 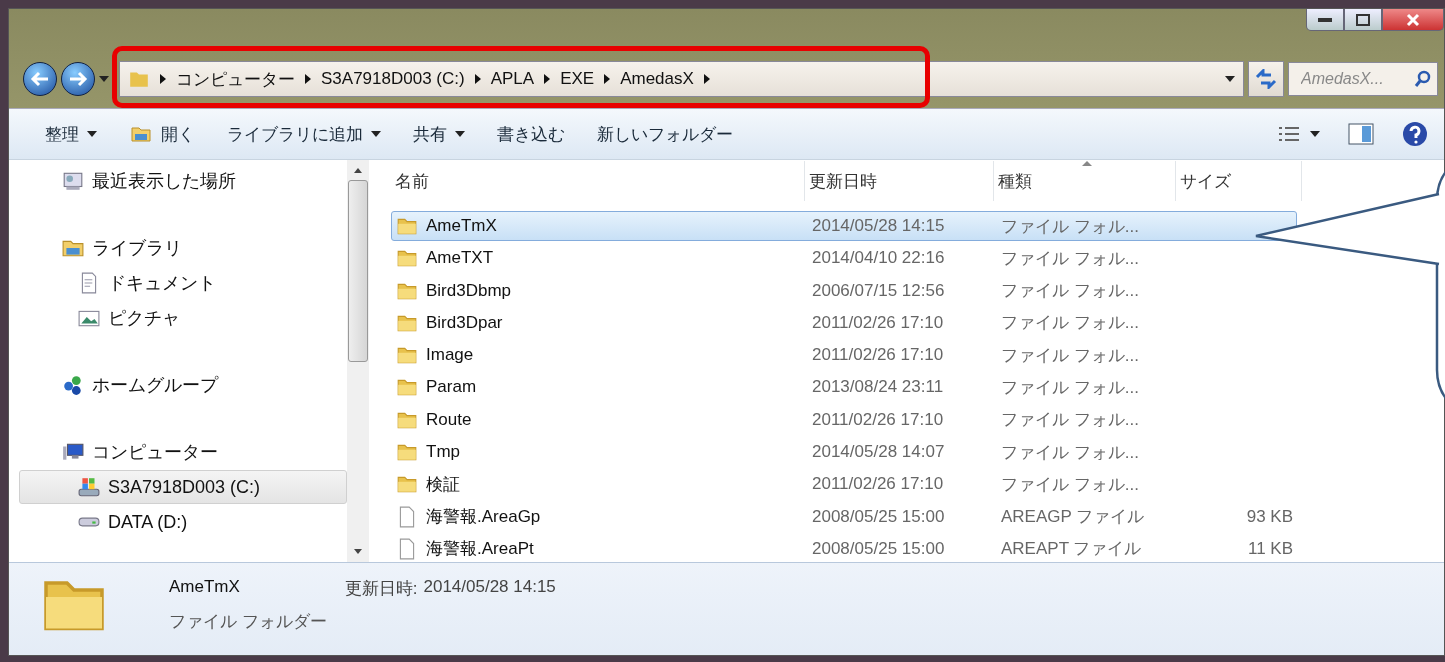 I want to click on minimize-icon, so click(x=1325, y=19).